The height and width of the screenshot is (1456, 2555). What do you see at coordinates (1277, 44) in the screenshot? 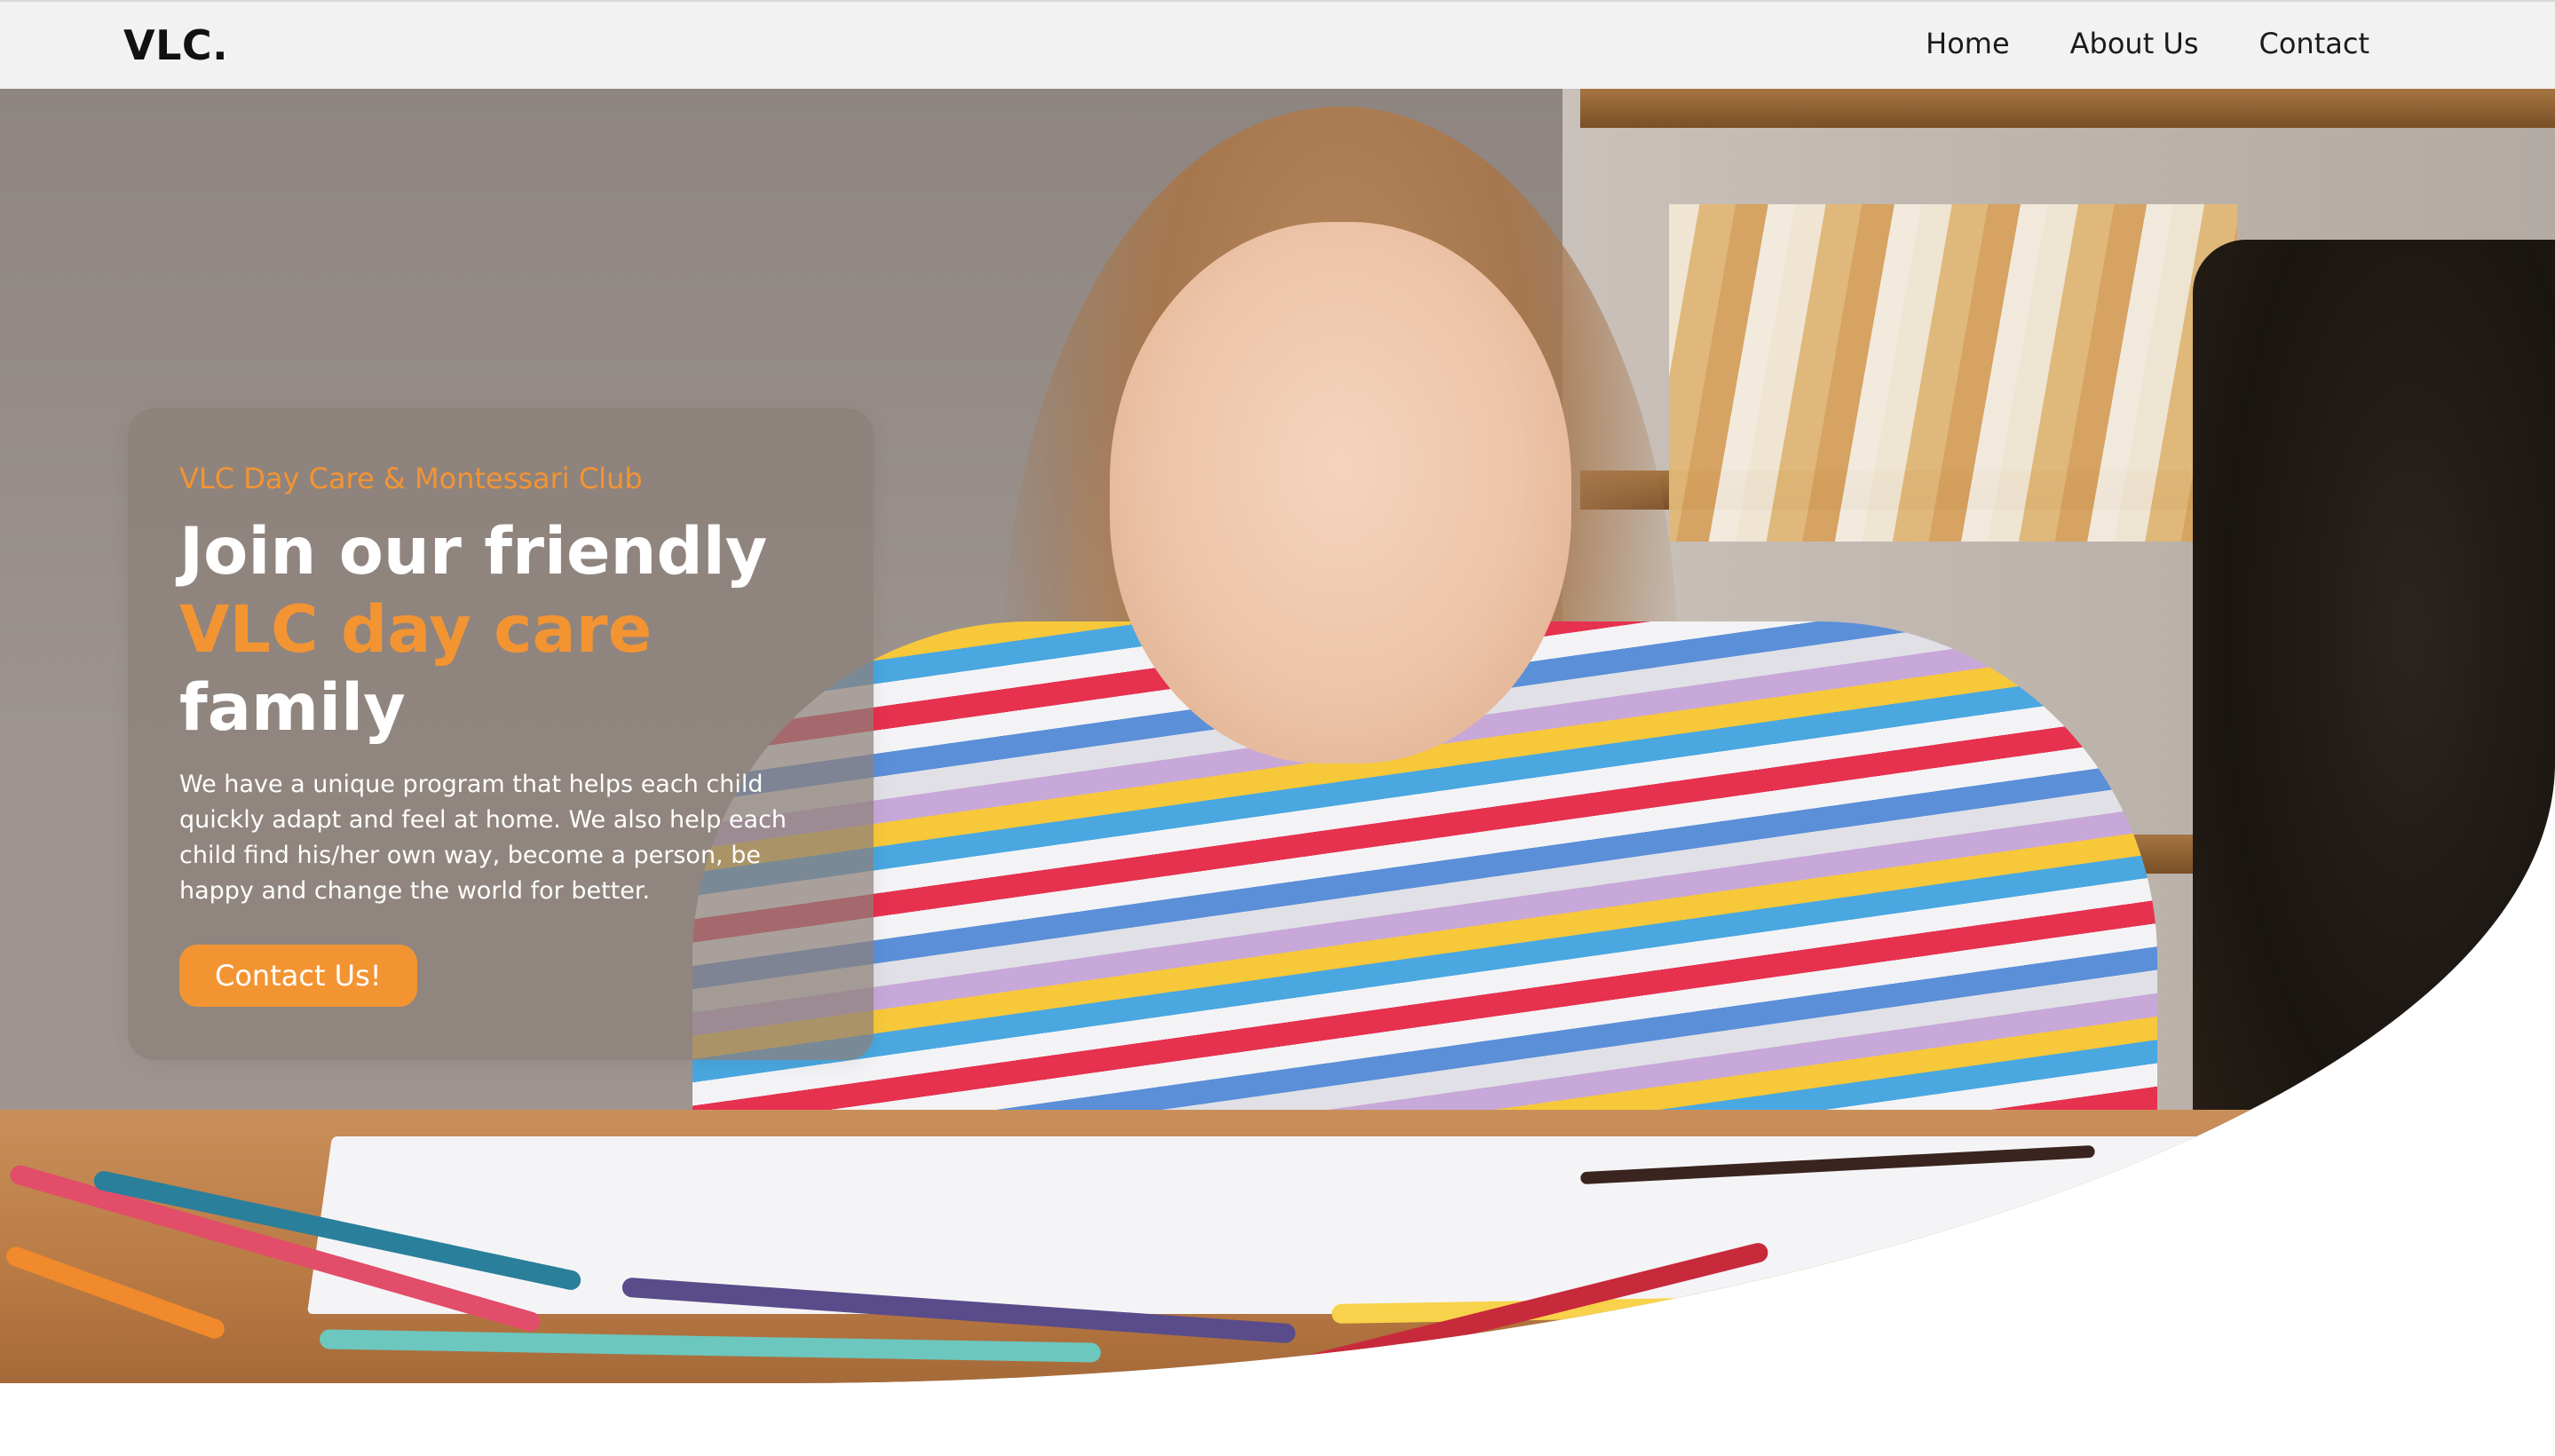
I see `top-navbar: VLC. Home About Us Contact` at bounding box center [1277, 44].